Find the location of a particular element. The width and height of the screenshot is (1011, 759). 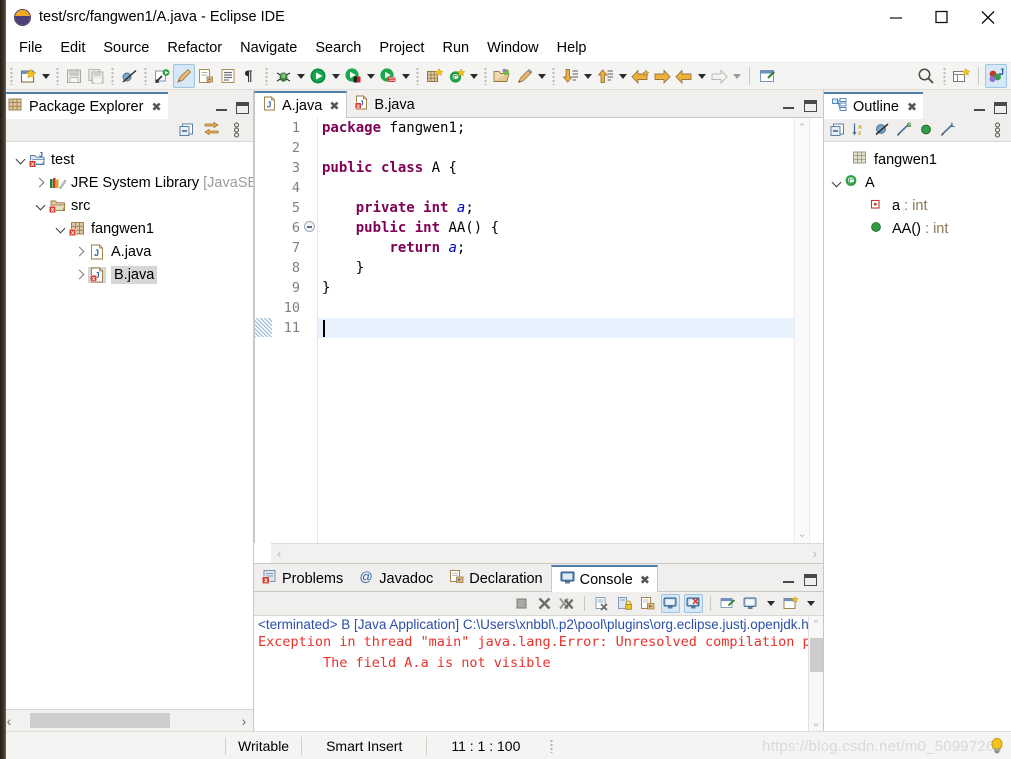

fold-collapse-icon is located at coordinates (309, 226).